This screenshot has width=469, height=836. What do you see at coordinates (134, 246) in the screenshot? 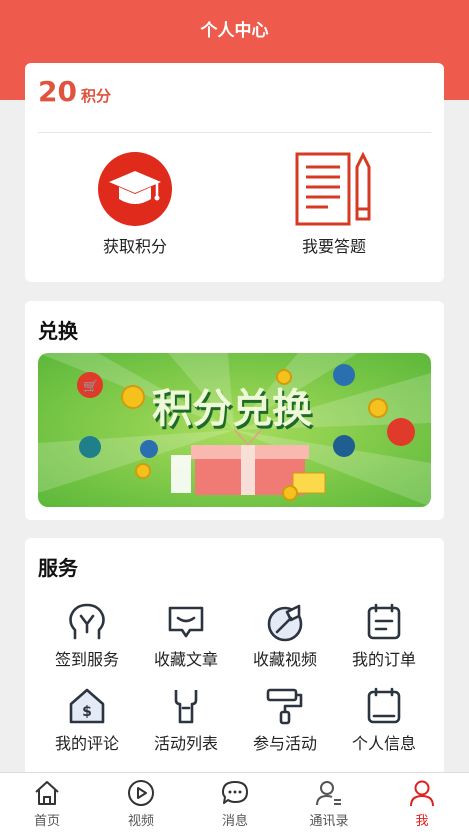
I see `get-points-label: 获取积分` at bounding box center [134, 246].